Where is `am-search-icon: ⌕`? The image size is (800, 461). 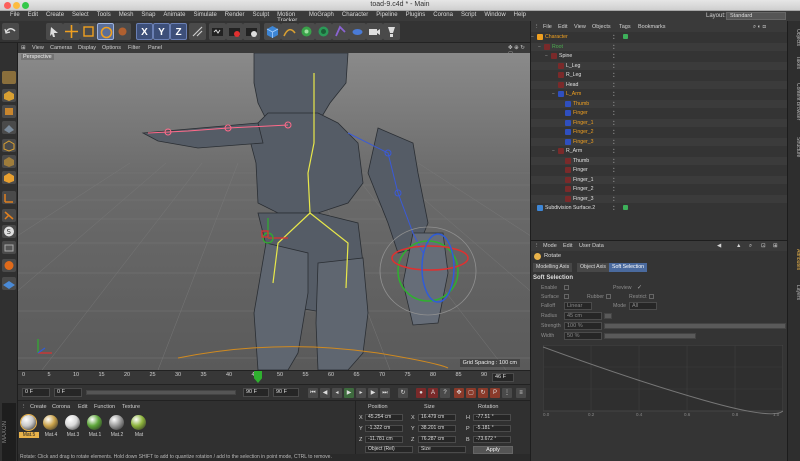 am-search-icon: ⌕ is located at coordinates (750, 246).